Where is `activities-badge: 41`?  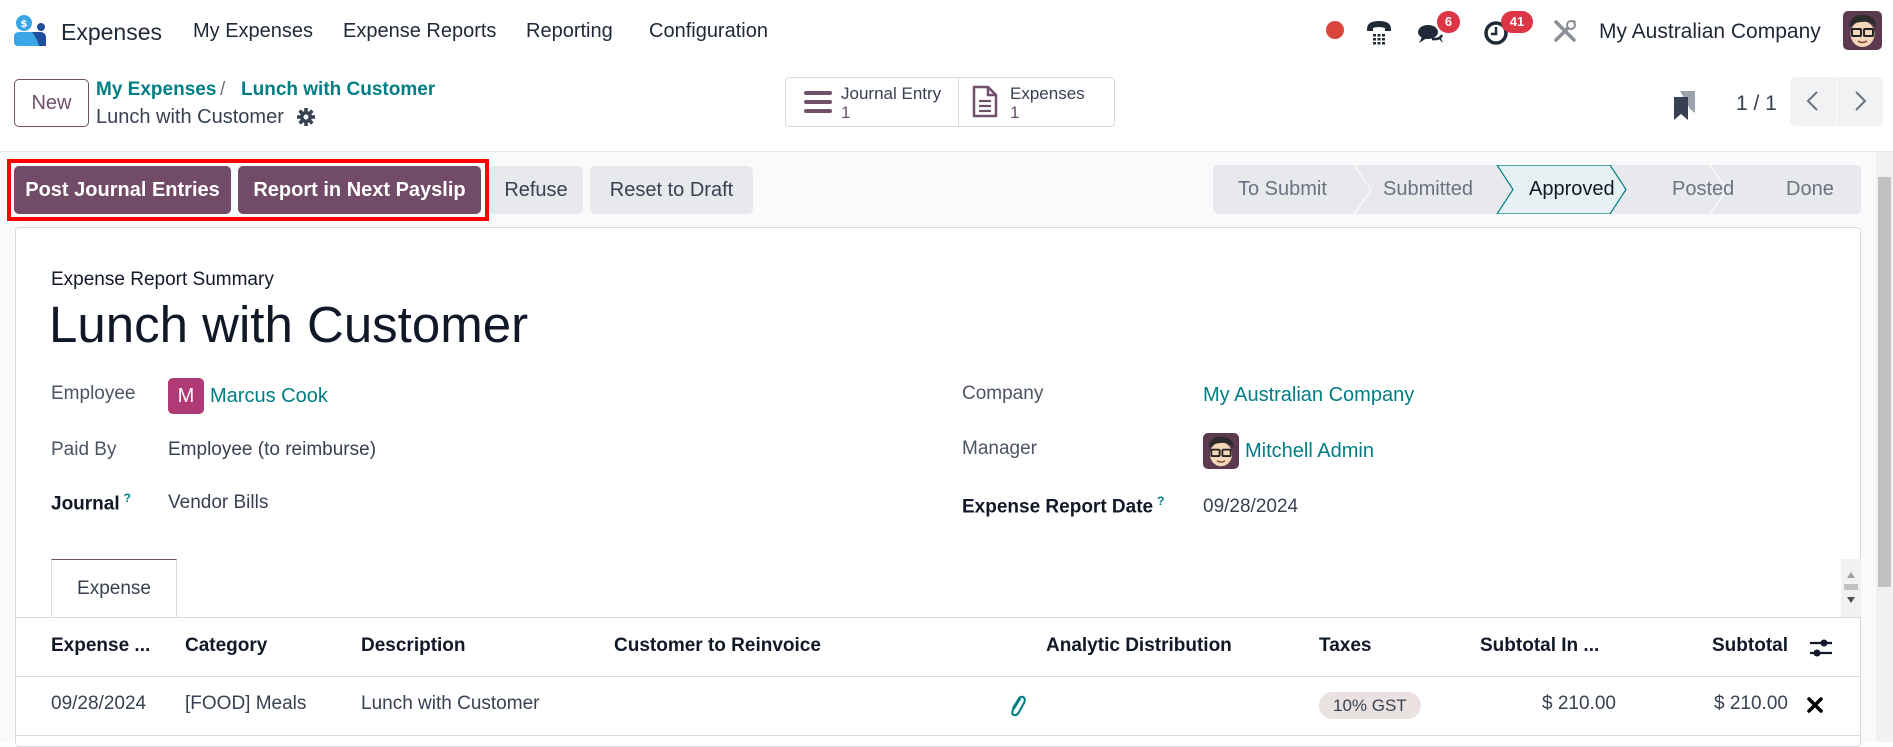 activities-badge: 41 is located at coordinates (1517, 22).